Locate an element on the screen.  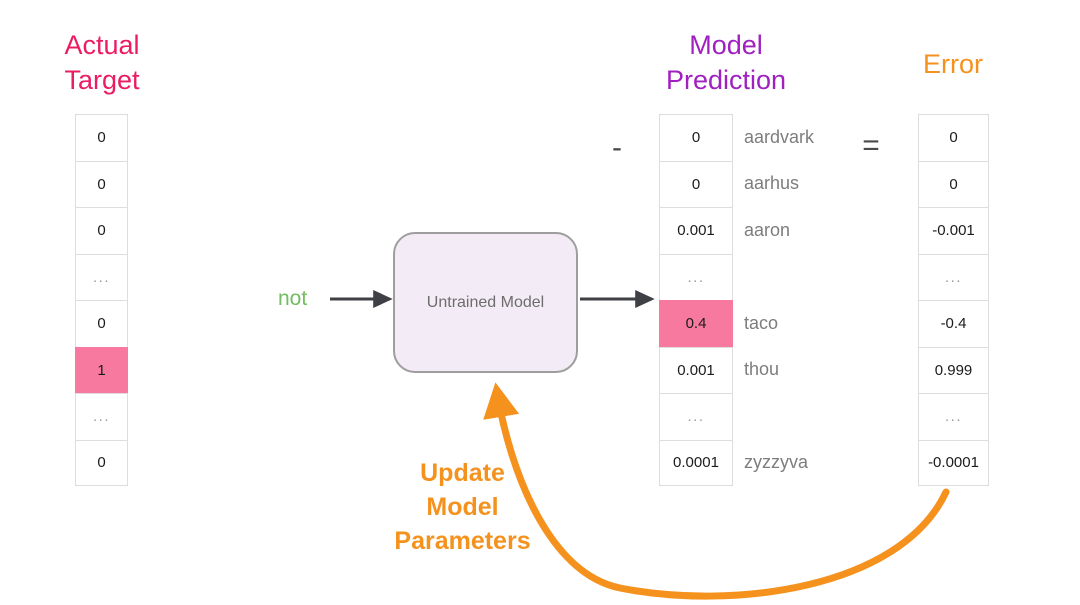
vocabulary-label: aarhus is located at coordinates (772, 183).